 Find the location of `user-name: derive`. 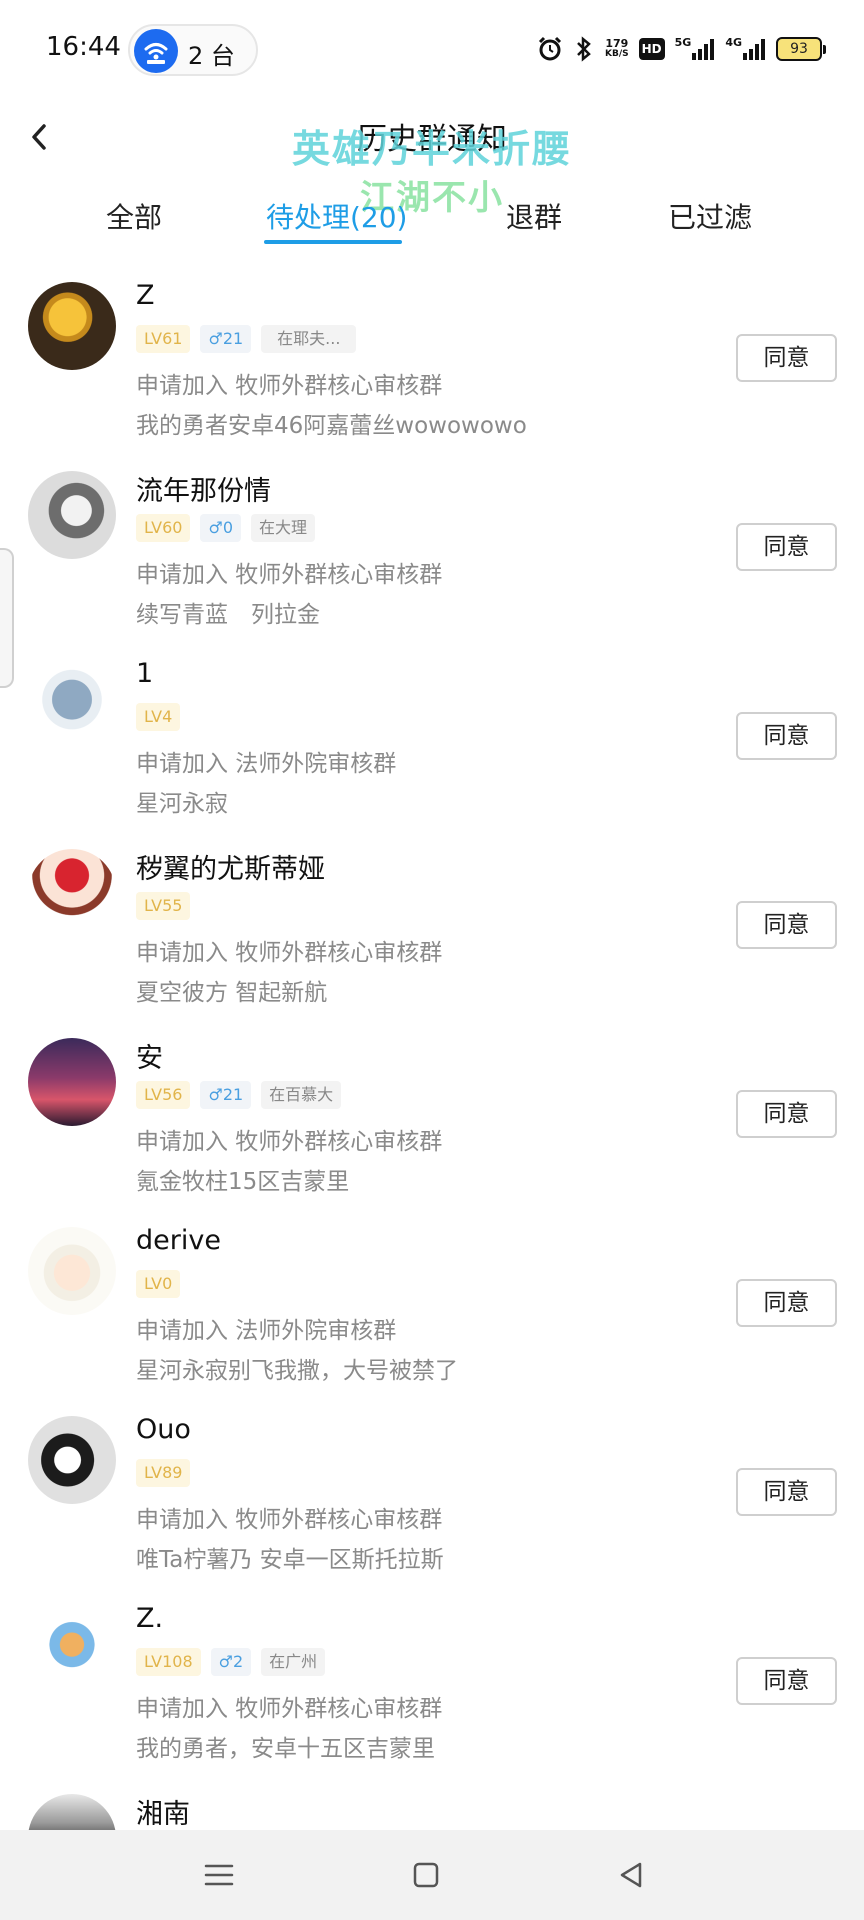

user-name: derive is located at coordinates (178, 1240).